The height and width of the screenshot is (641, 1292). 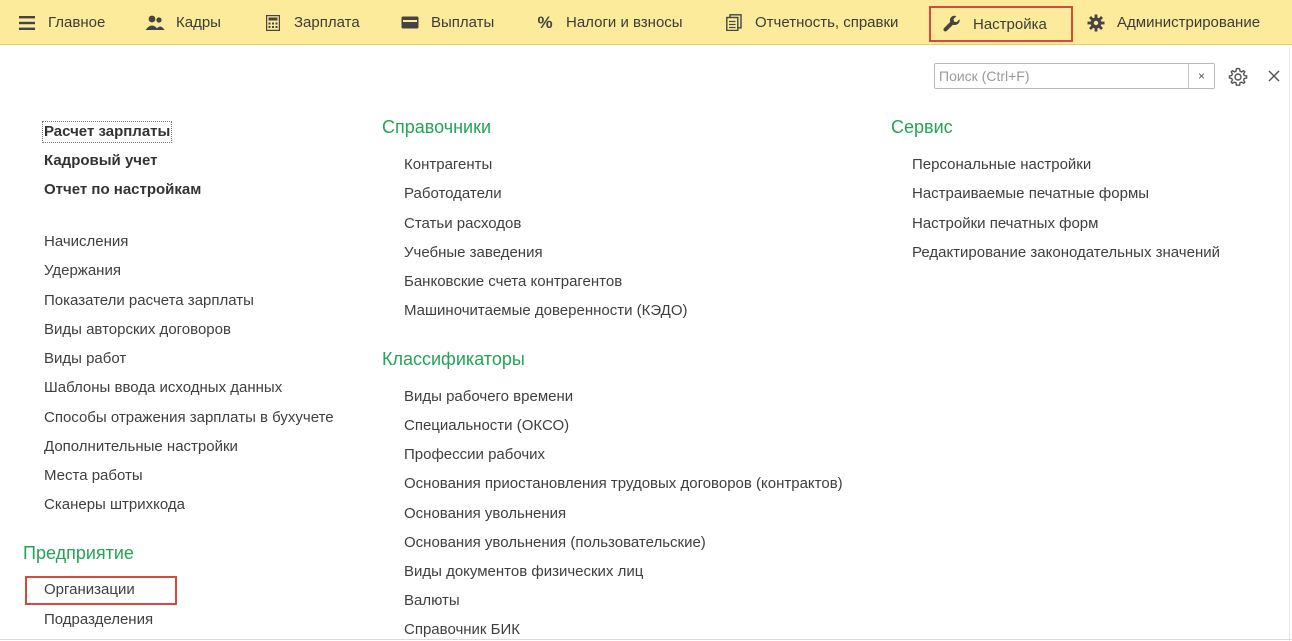 I want to click on link-counterparties: Контрагенты, so click(x=448, y=165).